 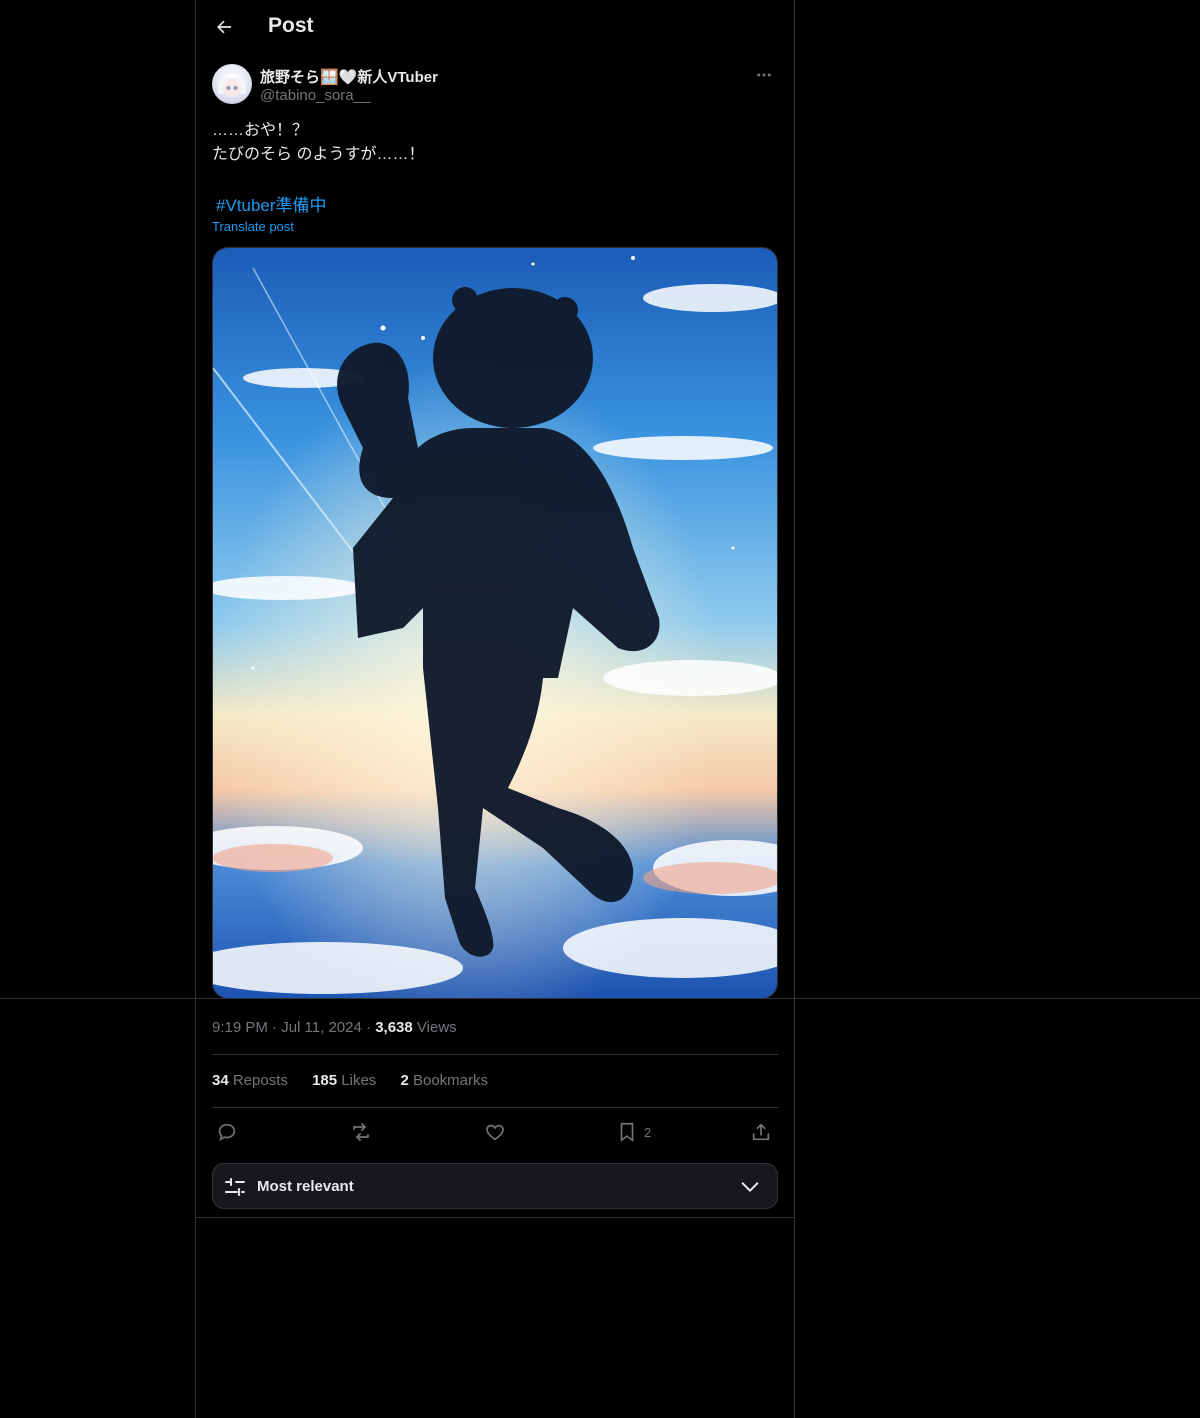 What do you see at coordinates (394, 1027) in the screenshot?
I see `views-count: 3,638` at bounding box center [394, 1027].